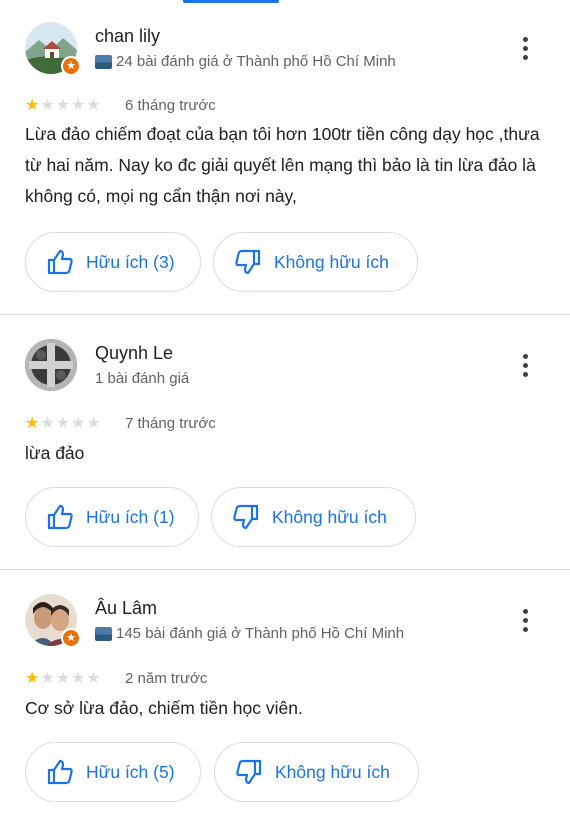 The image size is (570, 817). I want to click on not-helpful-button: Không hữu ích, so click(316, 772).